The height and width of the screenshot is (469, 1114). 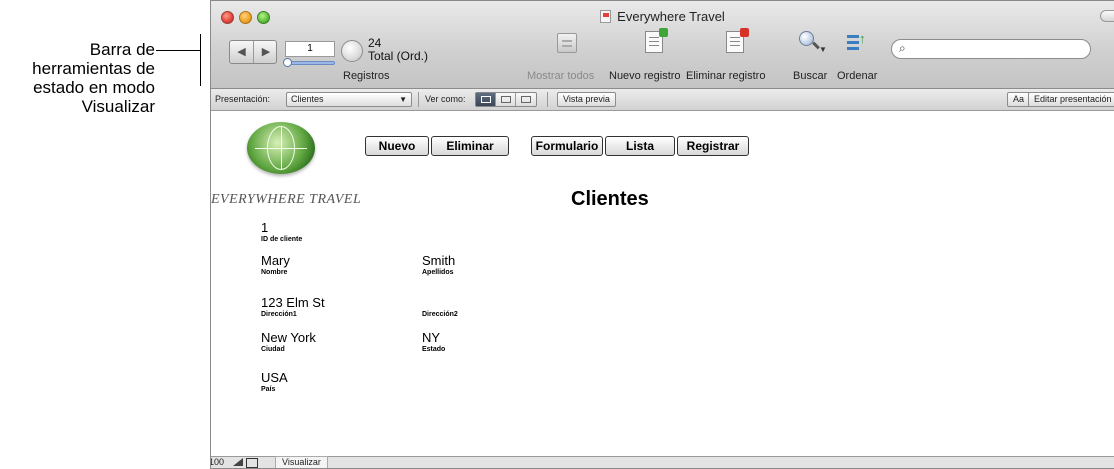 I want to click on text-format-button: Aa, so click(x=1019, y=99).